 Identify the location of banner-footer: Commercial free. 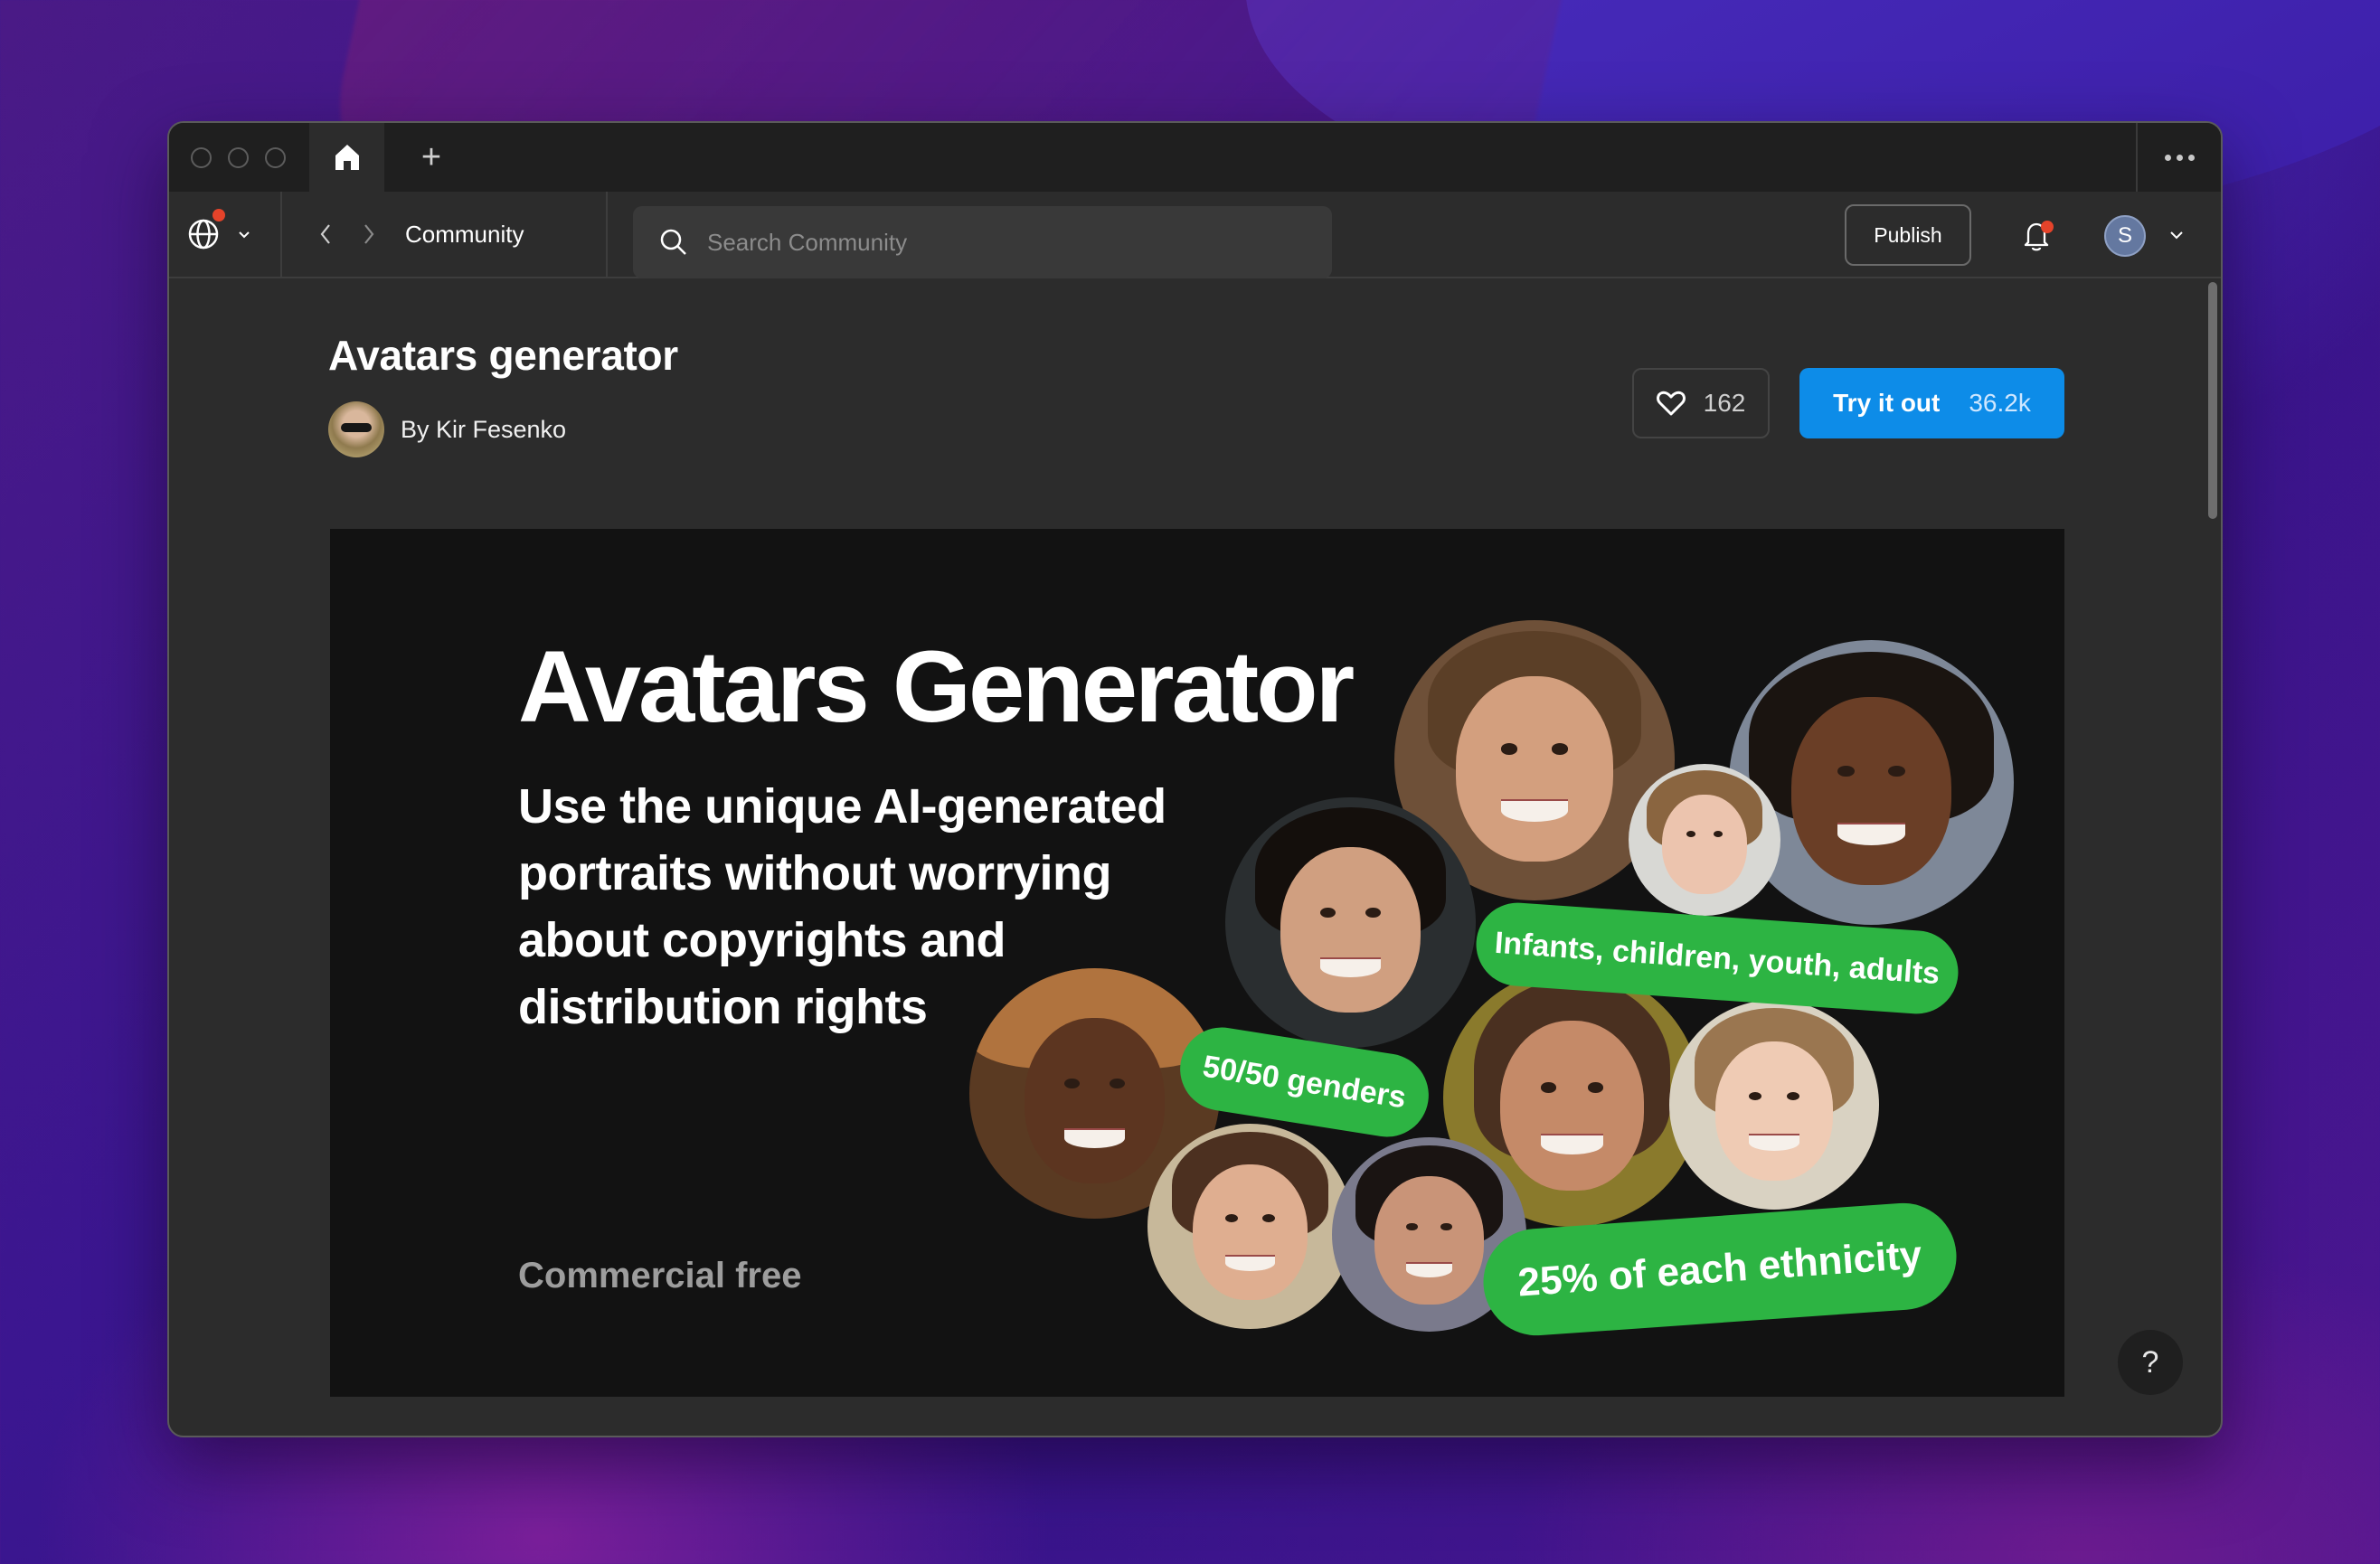
(660, 1276).